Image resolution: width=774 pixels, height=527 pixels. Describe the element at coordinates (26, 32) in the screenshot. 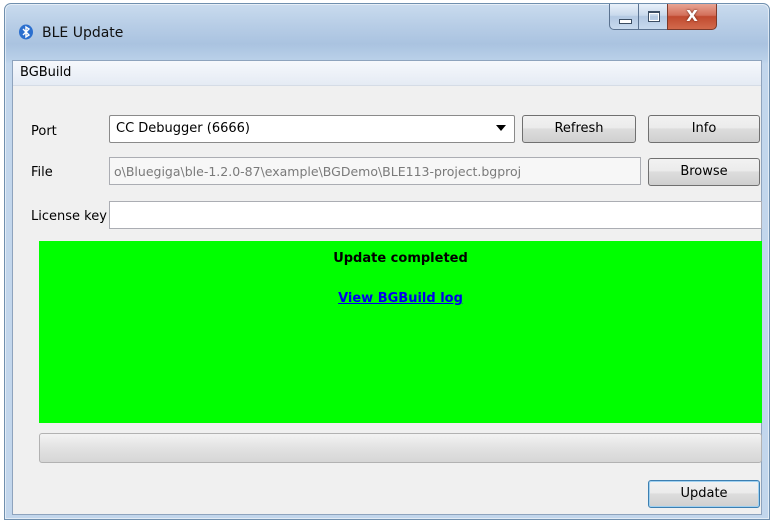

I see `bluetooth-icon` at that location.